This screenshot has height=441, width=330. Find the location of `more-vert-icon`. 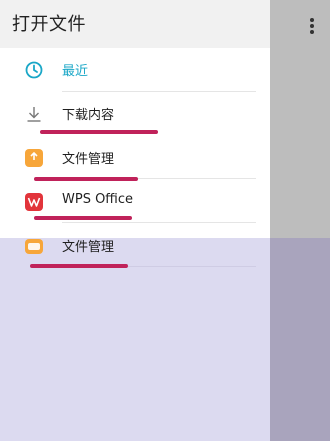

more-vert-icon is located at coordinates (312, 26).